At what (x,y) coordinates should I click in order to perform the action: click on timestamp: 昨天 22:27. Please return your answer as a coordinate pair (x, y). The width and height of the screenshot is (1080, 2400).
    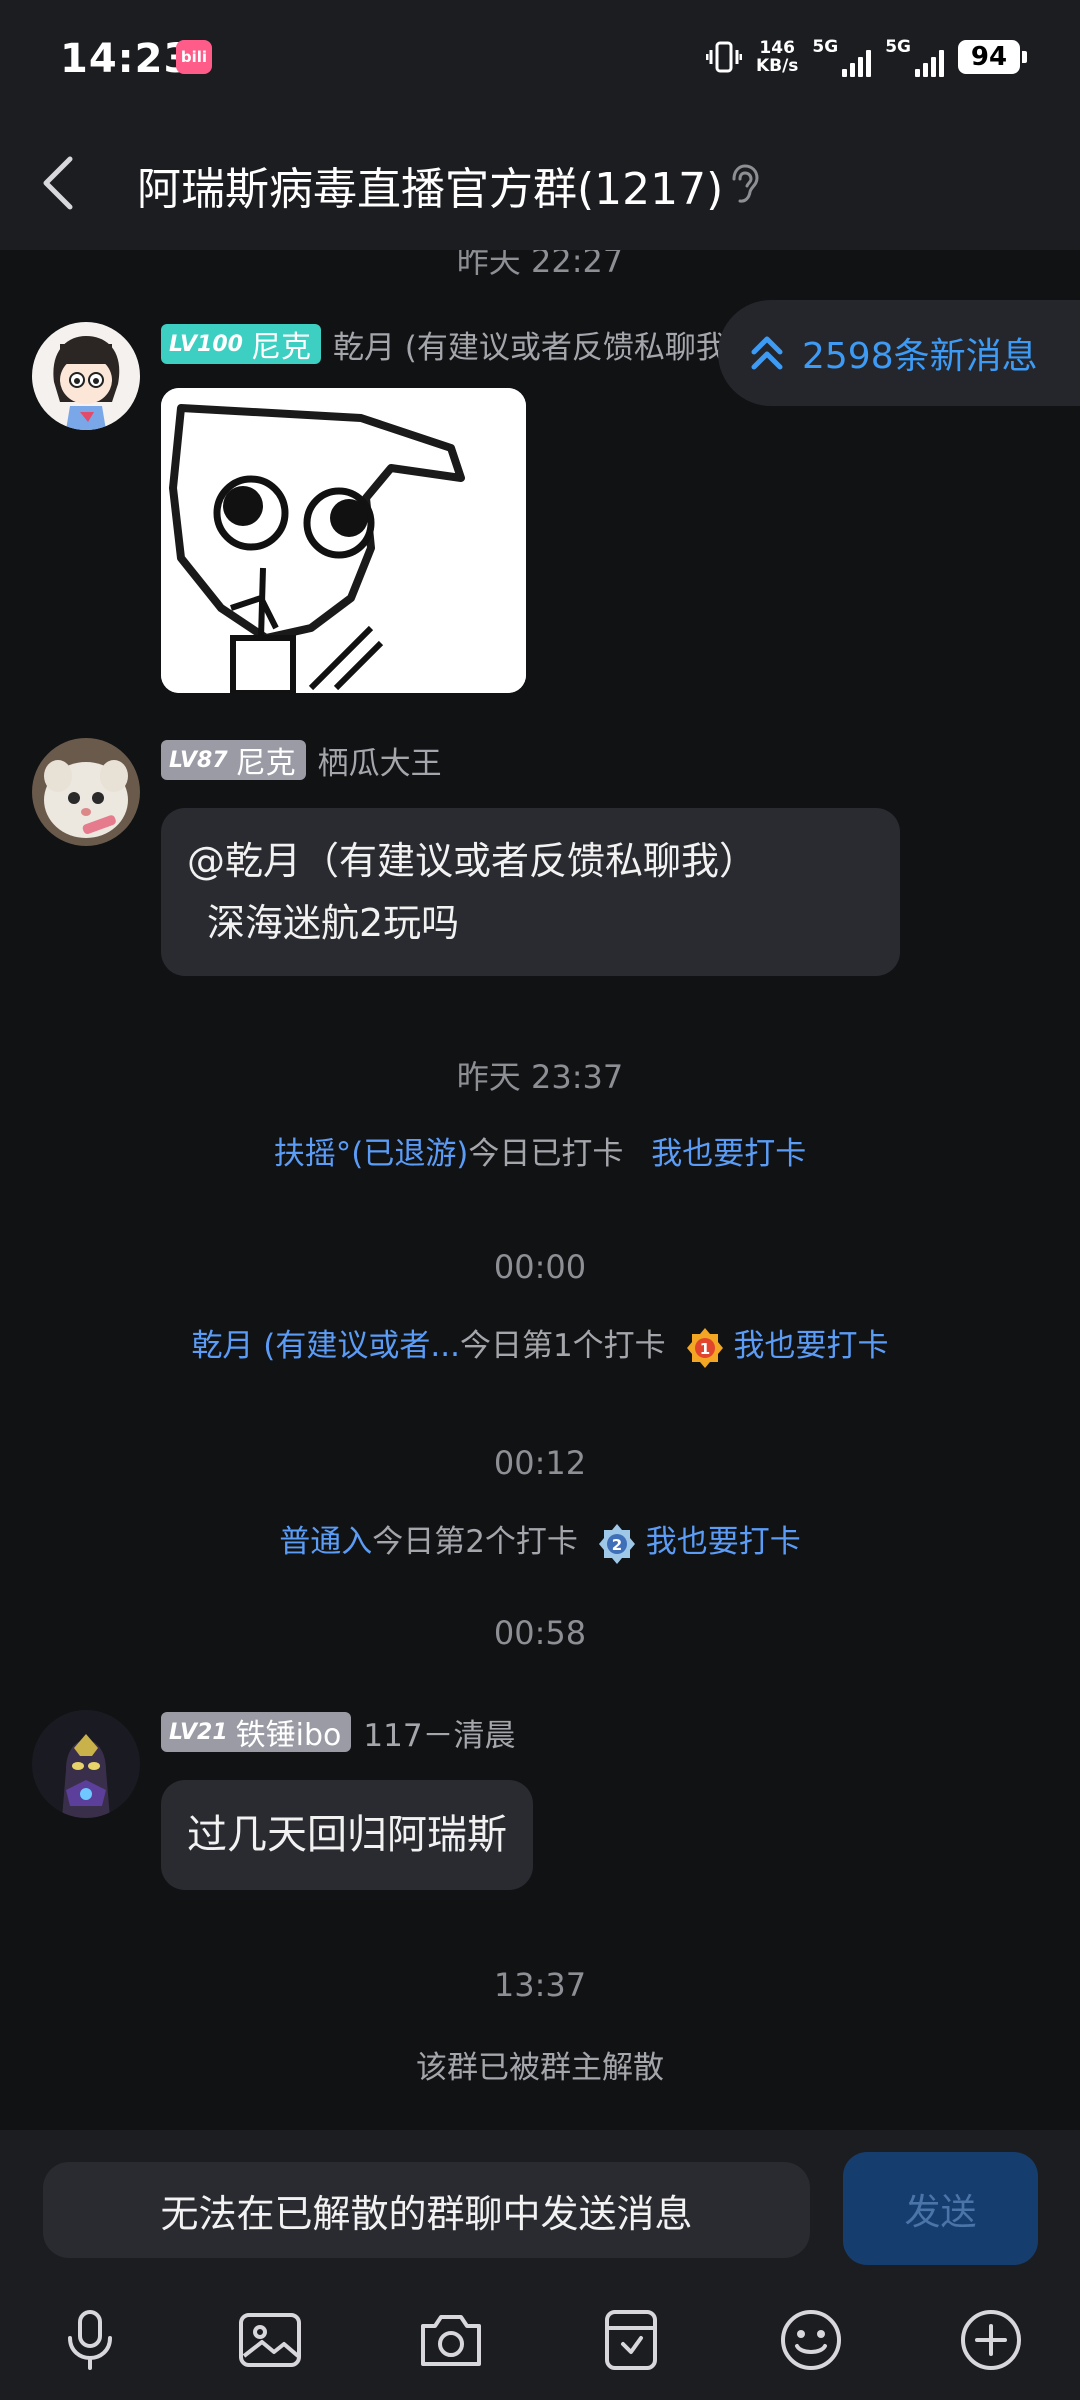
    Looking at the image, I should click on (540, 265).